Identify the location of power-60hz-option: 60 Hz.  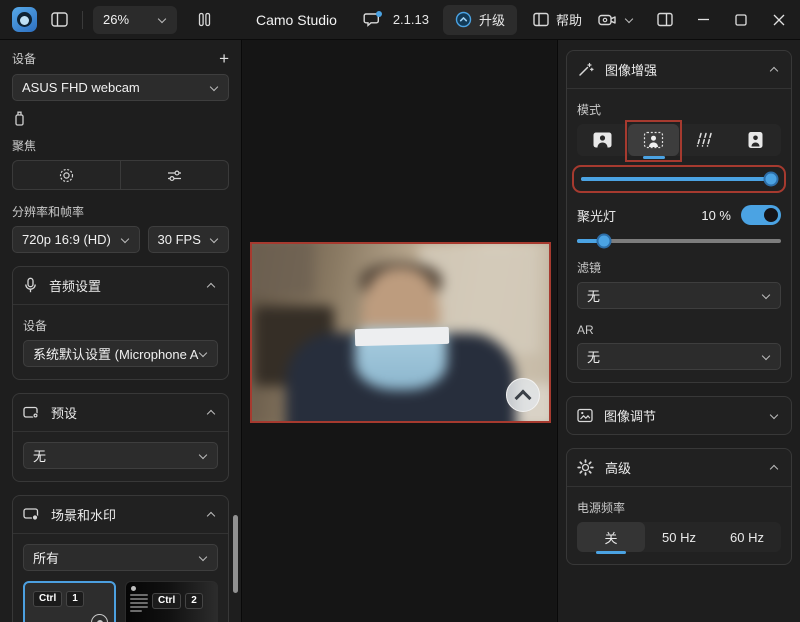
(747, 537).